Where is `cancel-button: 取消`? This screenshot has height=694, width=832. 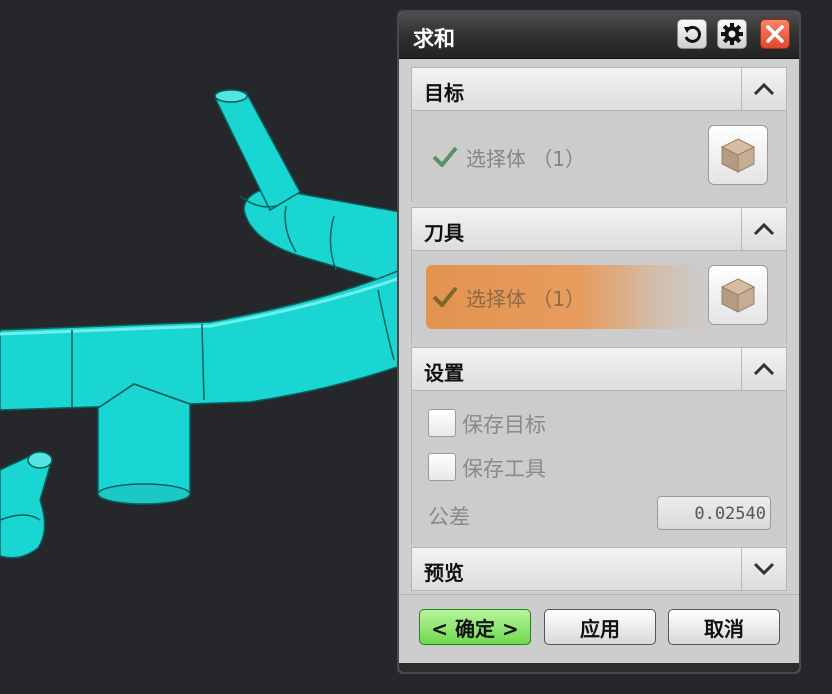
cancel-button: 取消 is located at coordinates (724, 627).